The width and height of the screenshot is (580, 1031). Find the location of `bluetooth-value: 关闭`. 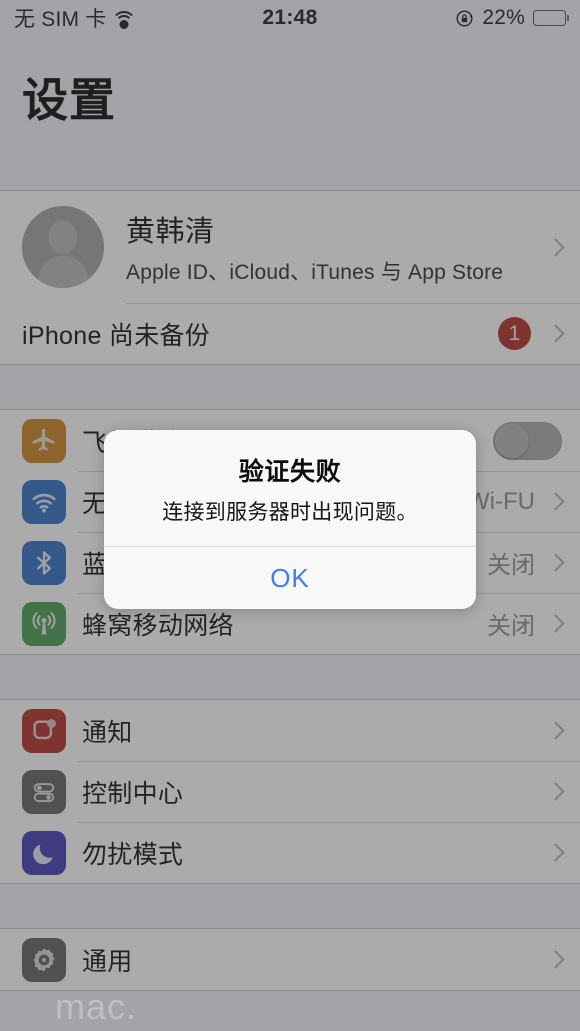

bluetooth-value: 关闭 is located at coordinates (511, 565).